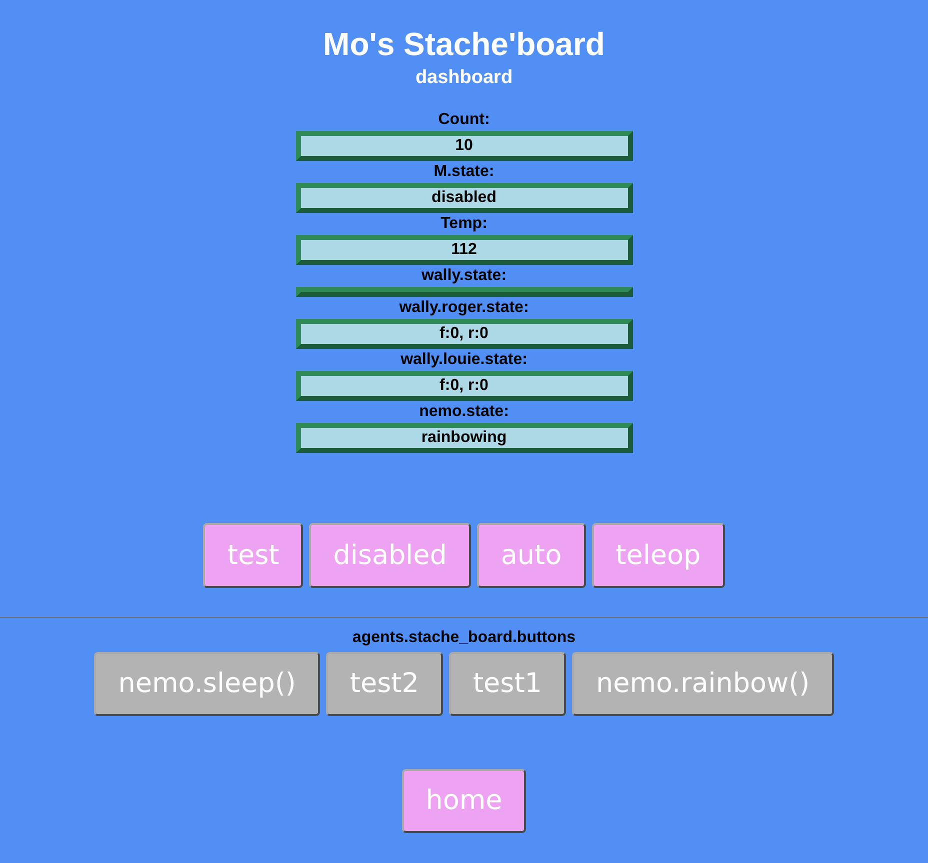  What do you see at coordinates (207, 684) in the screenshot?
I see `agent-button: nemo.sleep()` at bounding box center [207, 684].